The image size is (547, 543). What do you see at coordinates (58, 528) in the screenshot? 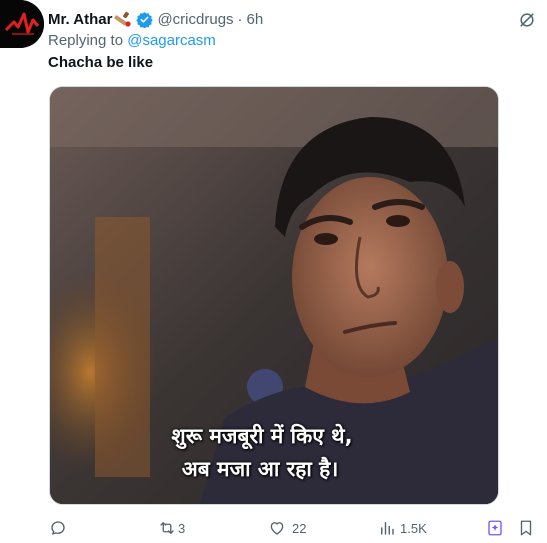
I see `reply-icon` at bounding box center [58, 528].